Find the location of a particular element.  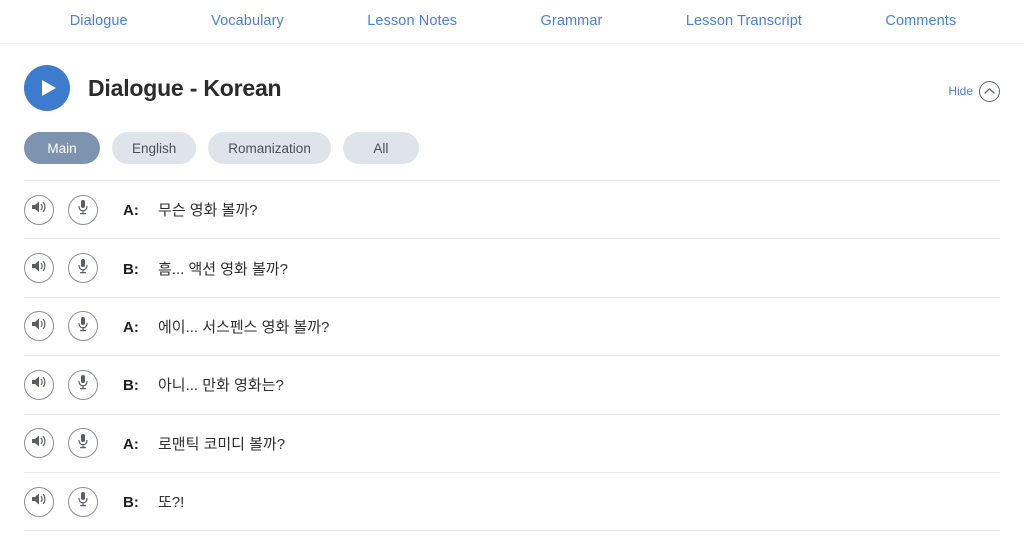

dialogue-row: B: 아니... 만화 영화는? is located at coordinates (512, 385).